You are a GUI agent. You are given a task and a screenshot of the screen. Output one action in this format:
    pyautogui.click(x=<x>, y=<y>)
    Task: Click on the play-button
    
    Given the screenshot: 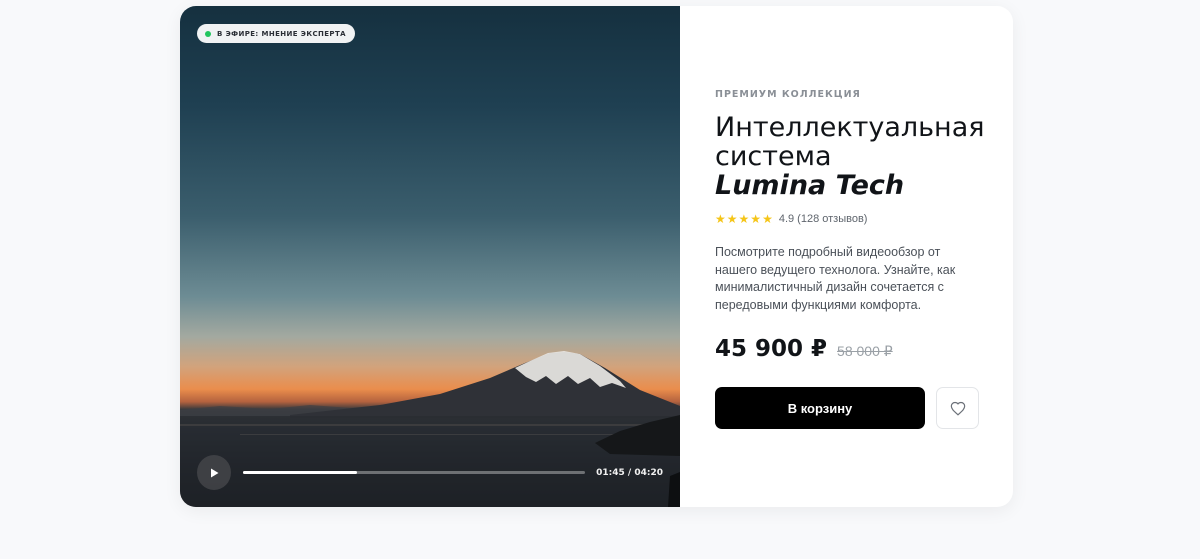 What is the action you would take?
    pyautogui.click(x=214, y=472)
    